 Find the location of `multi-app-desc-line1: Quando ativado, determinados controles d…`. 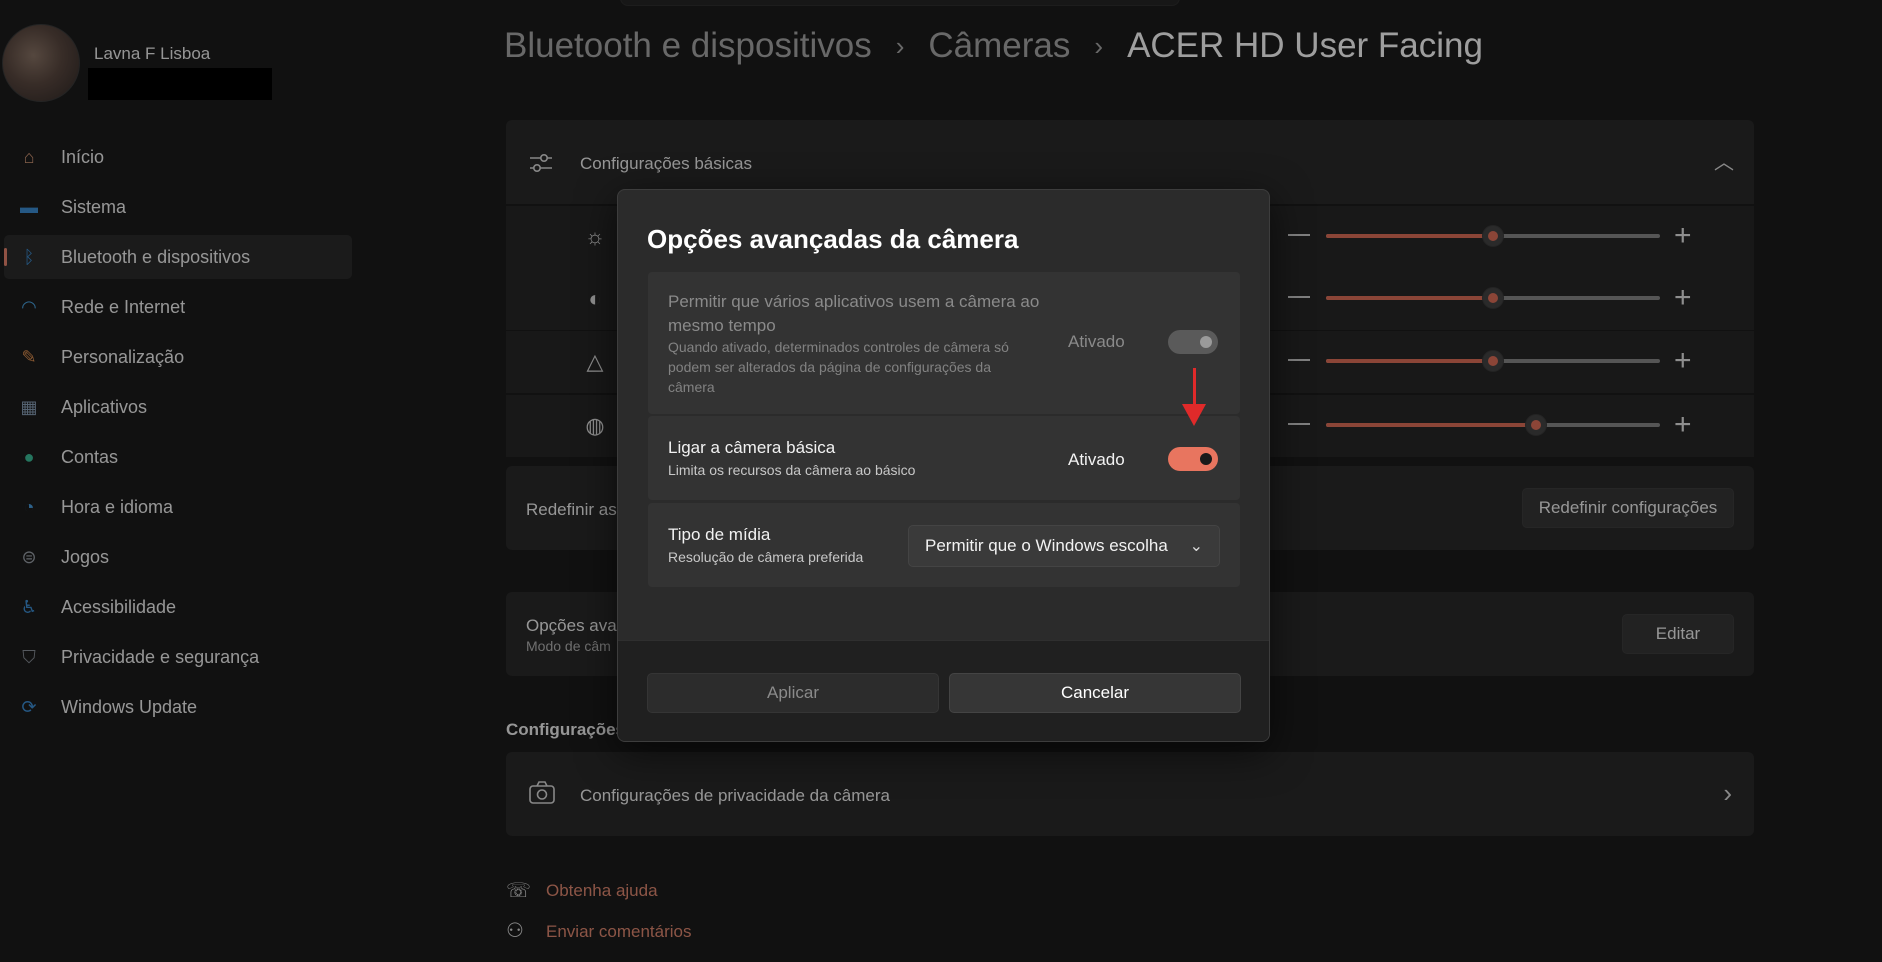

multi-app-desc-line1: Quando ativado, determinados controles d… is located at coordinates (838, 347).